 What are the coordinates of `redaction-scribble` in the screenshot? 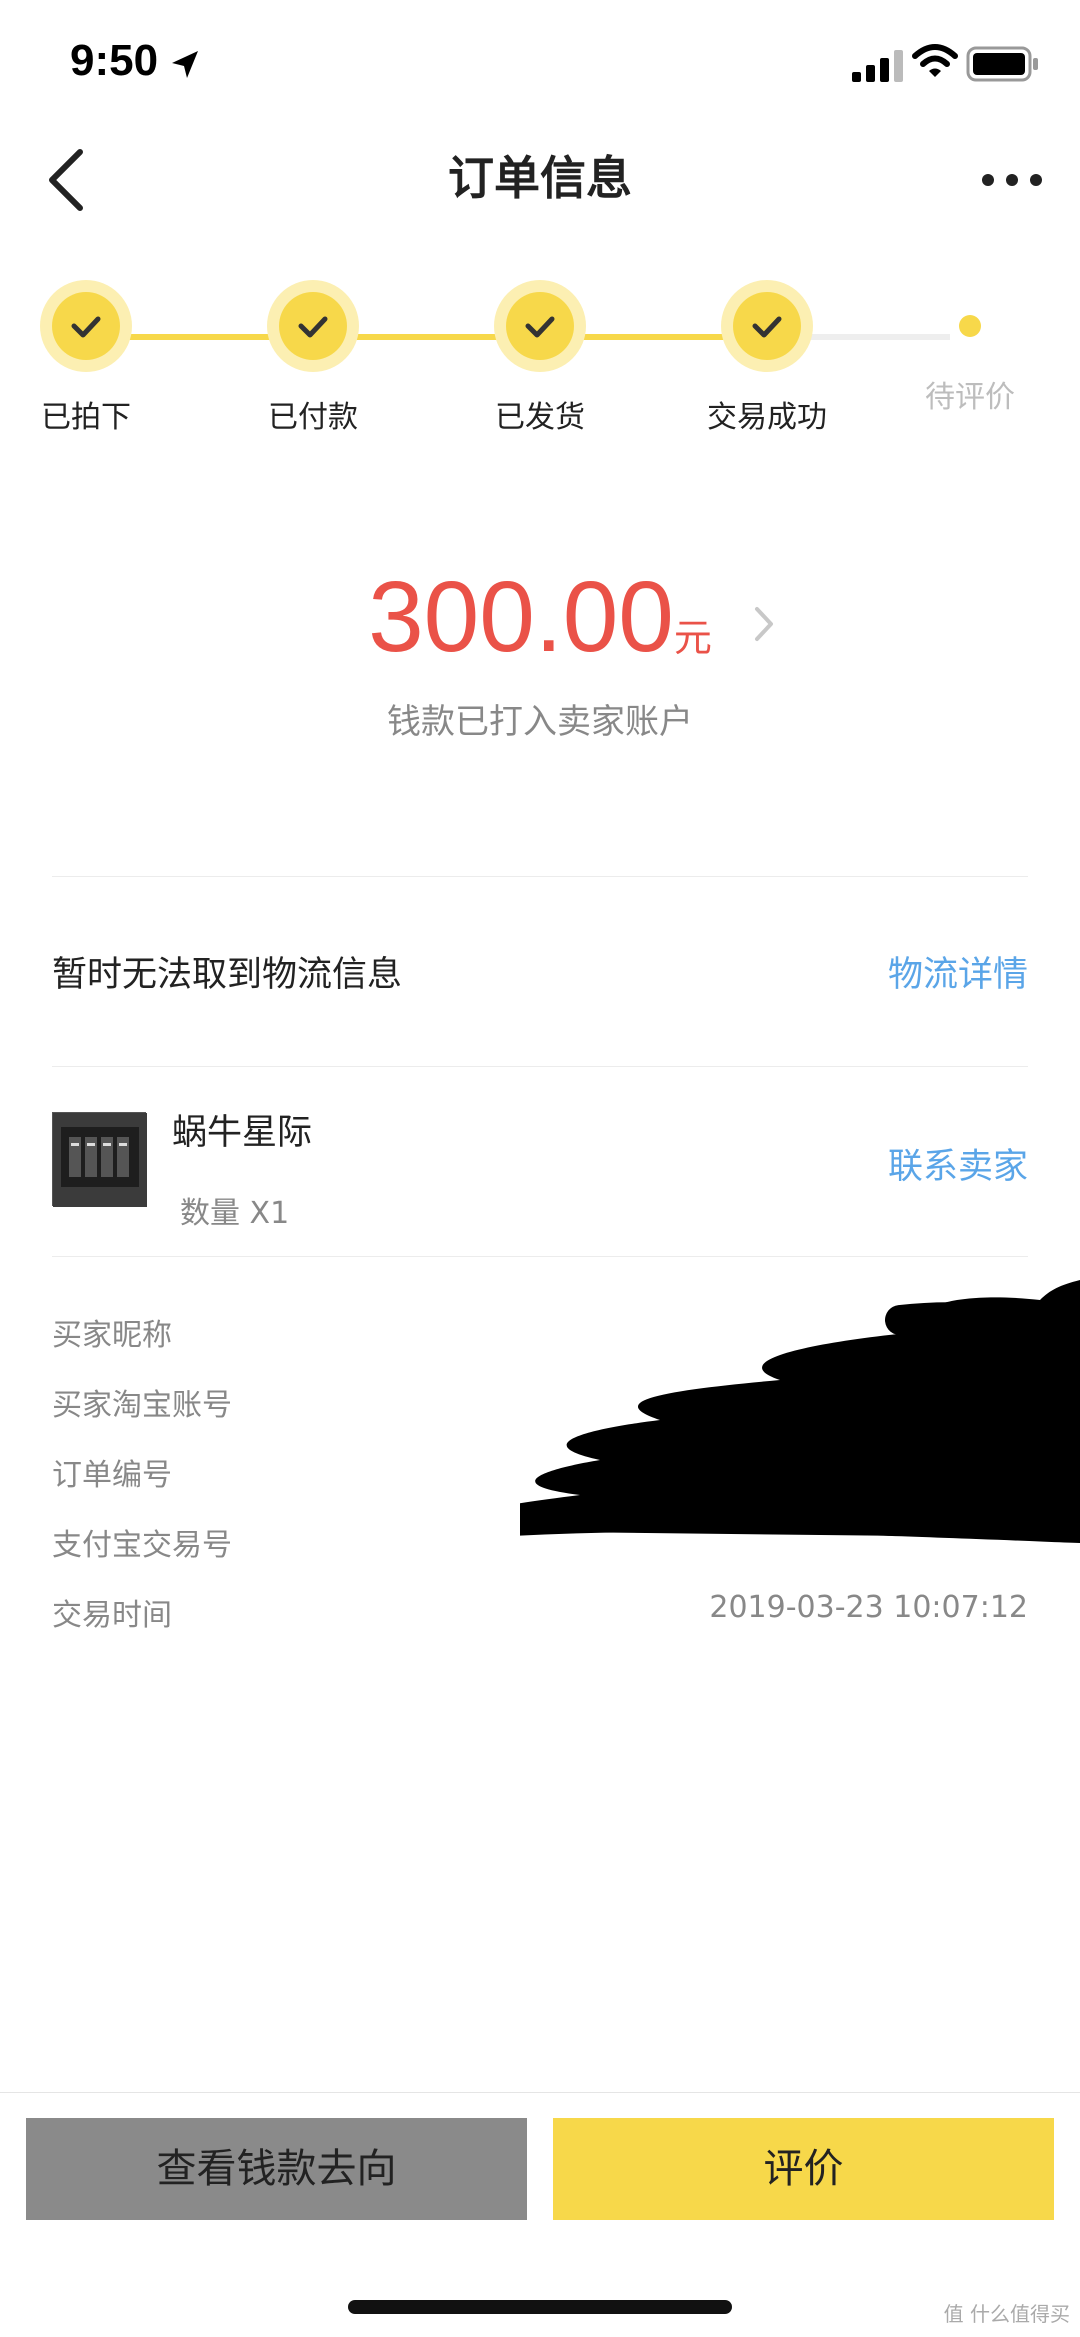 It's located at (800, 1411).